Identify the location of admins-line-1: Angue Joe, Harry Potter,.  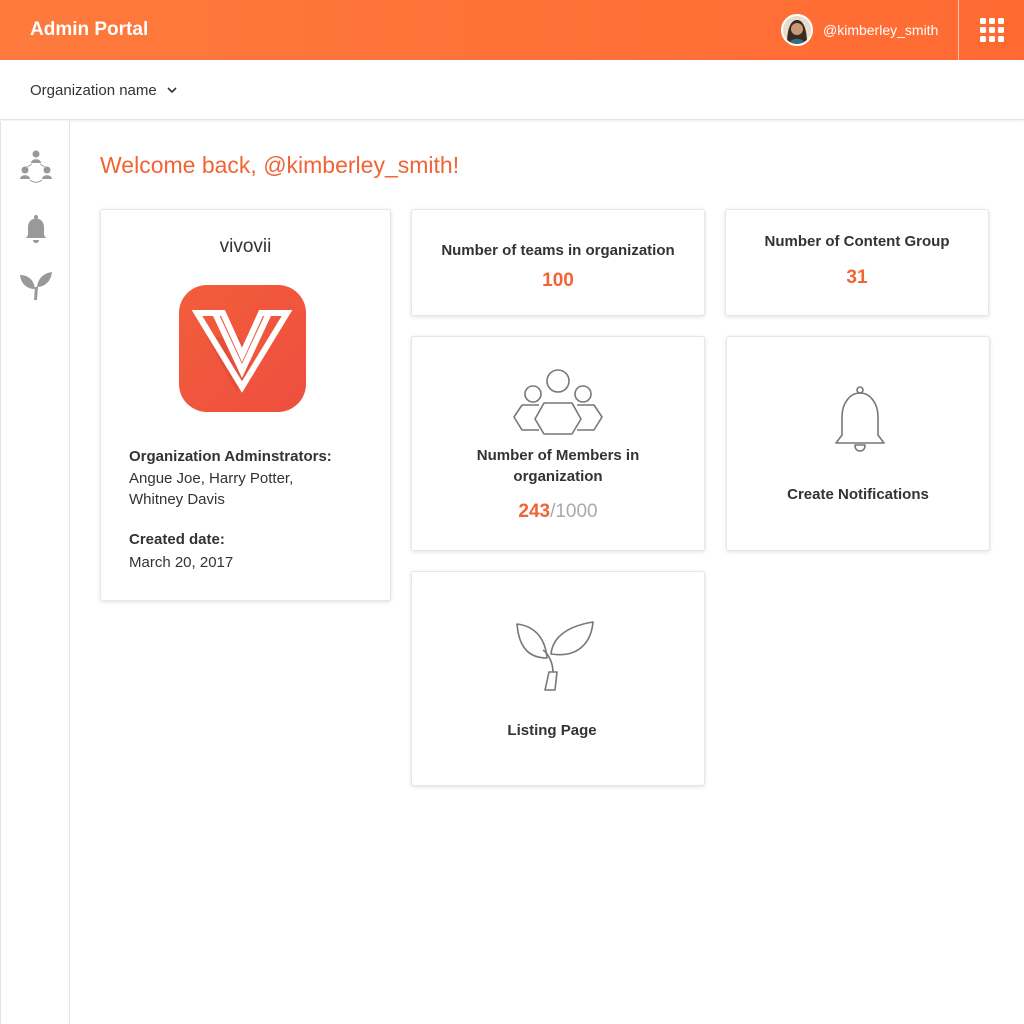
(211, 478).